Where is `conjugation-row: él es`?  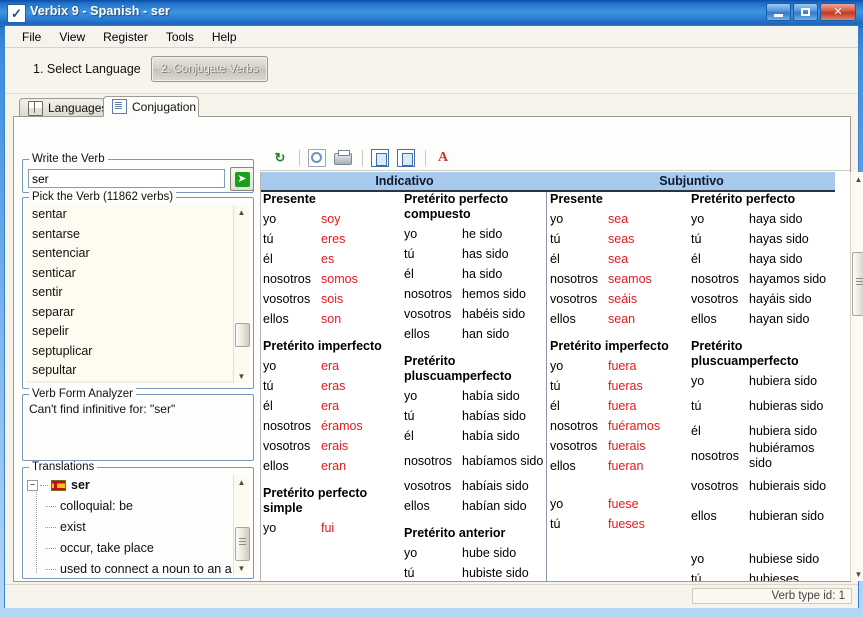
conjugation-row: él es is located at coordinates (333, 259).